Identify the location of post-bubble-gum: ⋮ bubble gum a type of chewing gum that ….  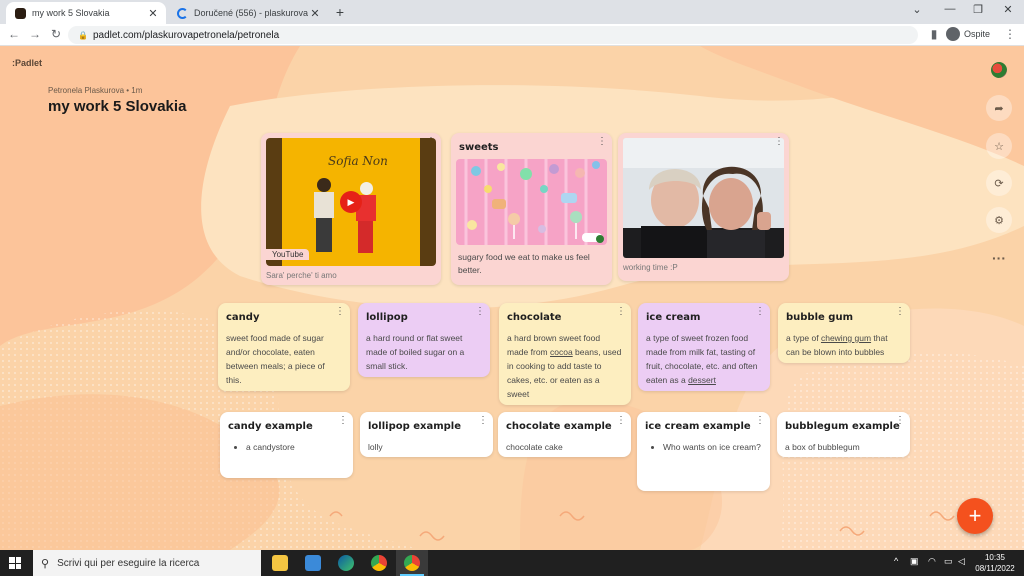
(844, 333).